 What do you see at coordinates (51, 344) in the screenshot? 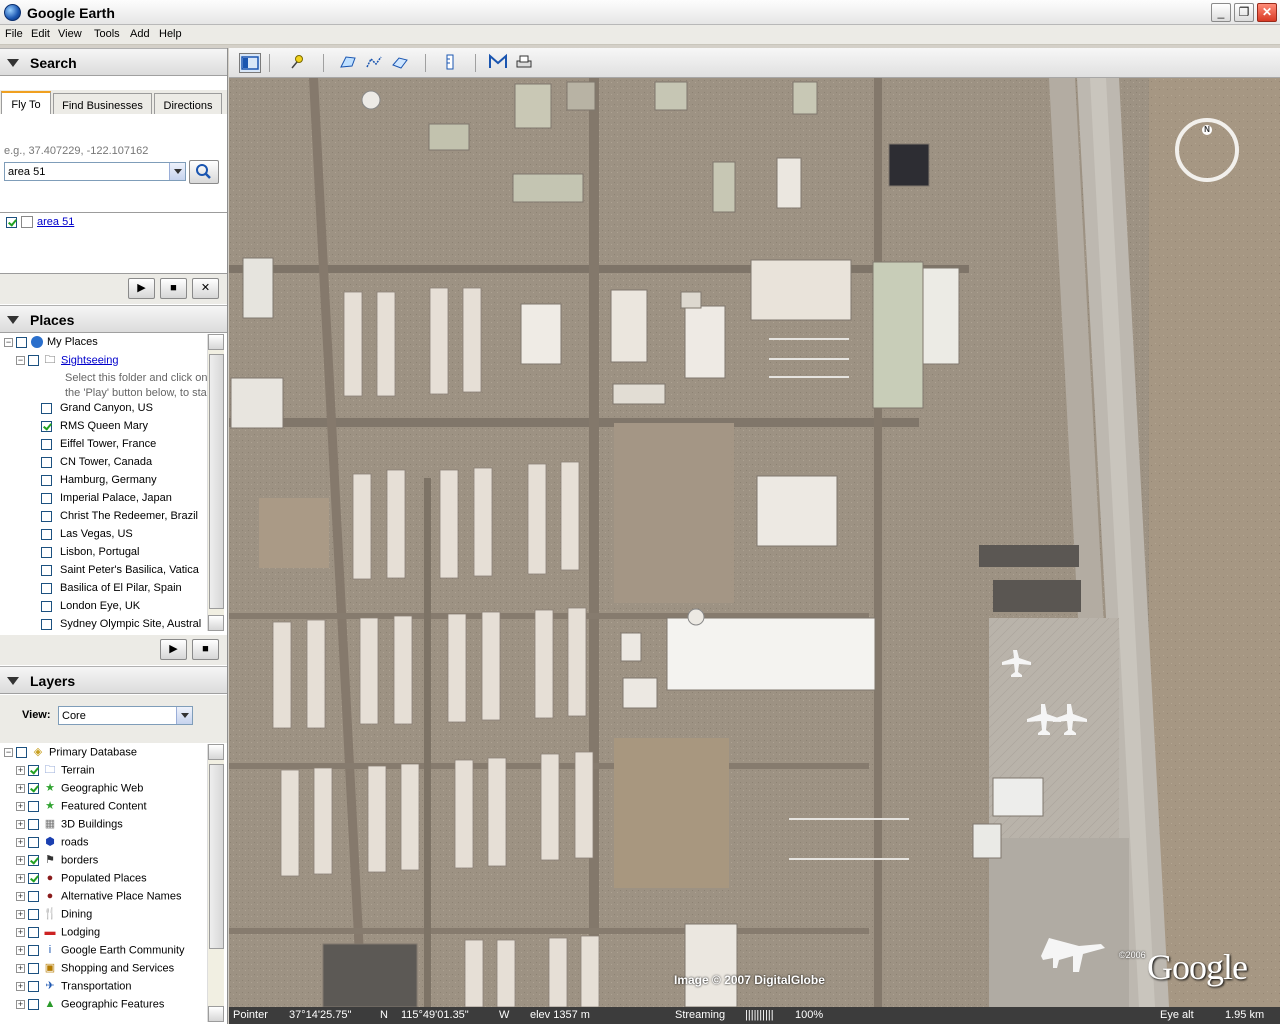
I see `tree-my-places: − My Places` at bounding box center [51, 344].